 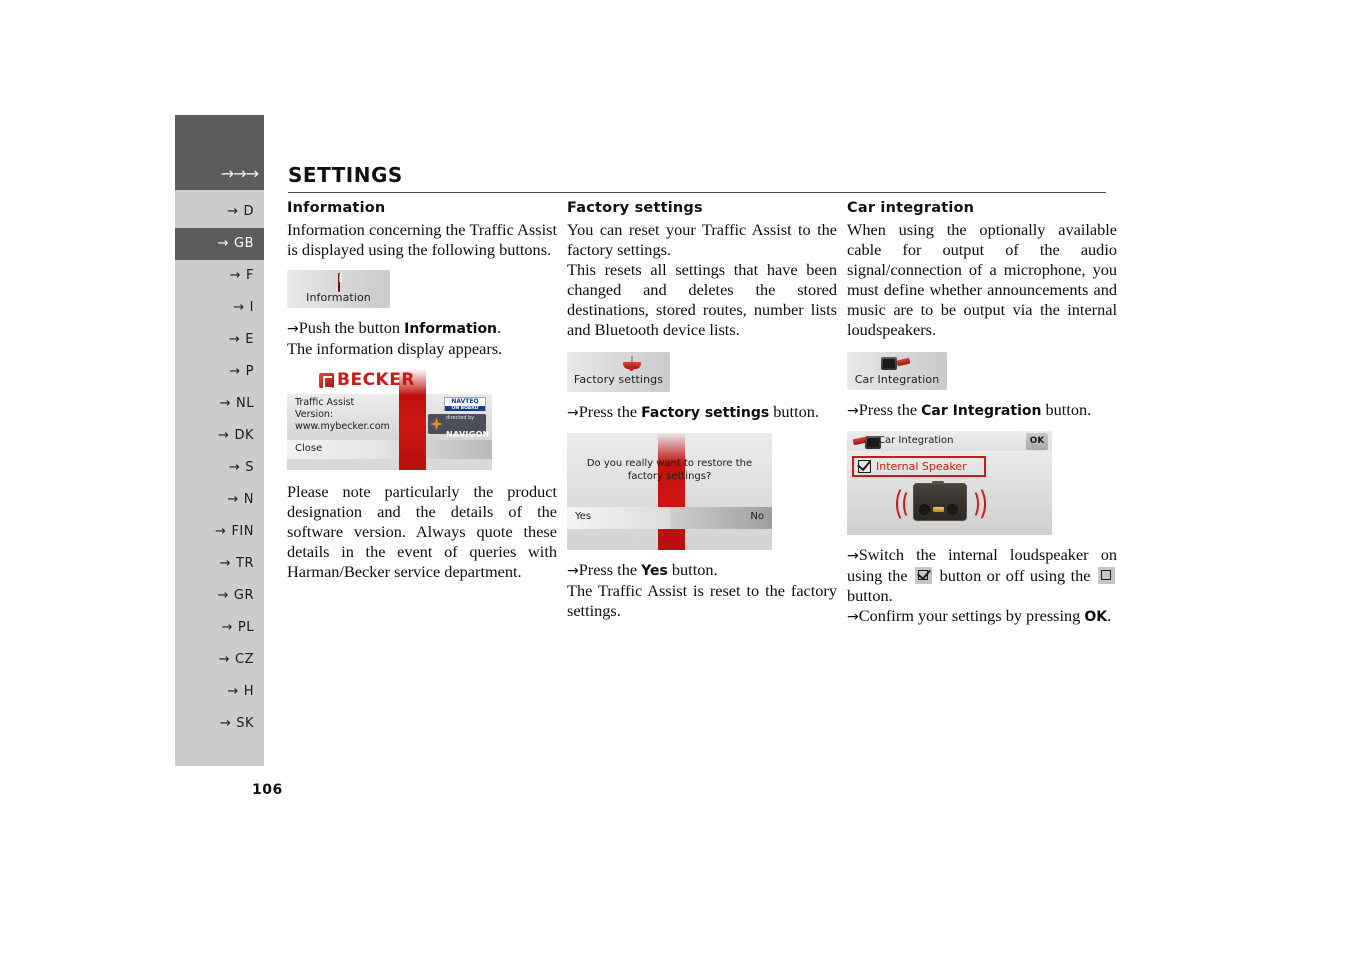 What do you see at coordinates (219, 532) in the screenshot?
I see `sidebar-item-fin: → FIN` at bounding box center [219, 532].